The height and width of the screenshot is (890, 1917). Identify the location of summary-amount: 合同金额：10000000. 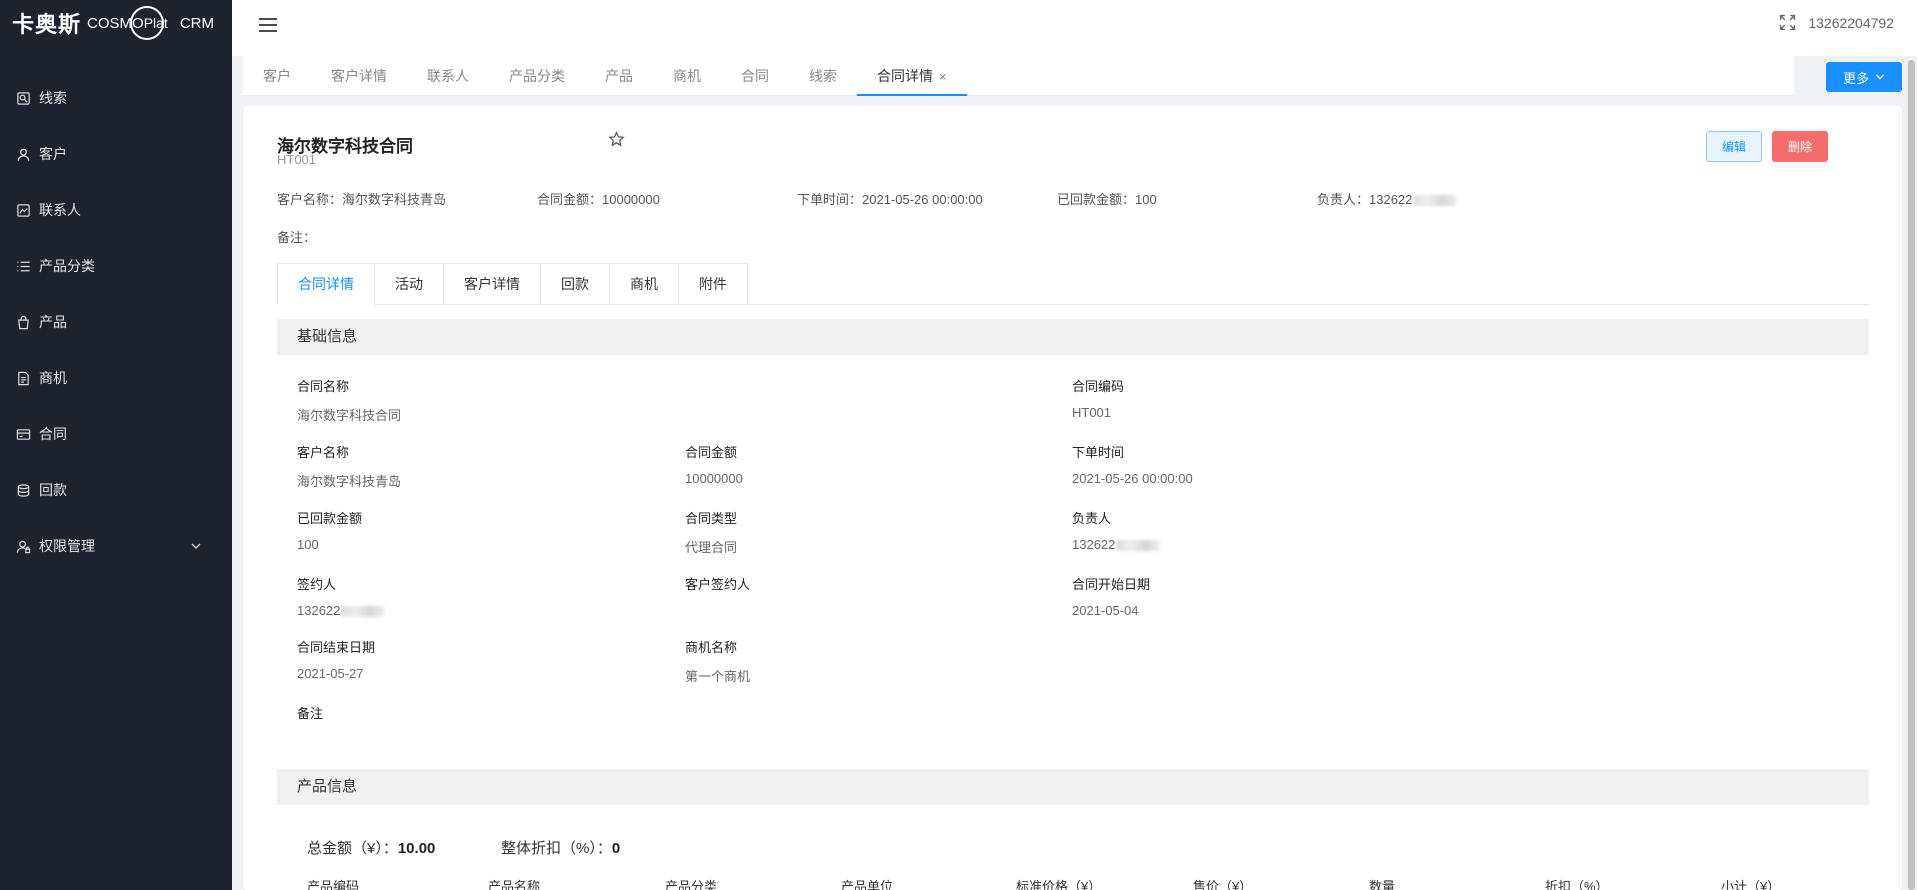
(598, 198).